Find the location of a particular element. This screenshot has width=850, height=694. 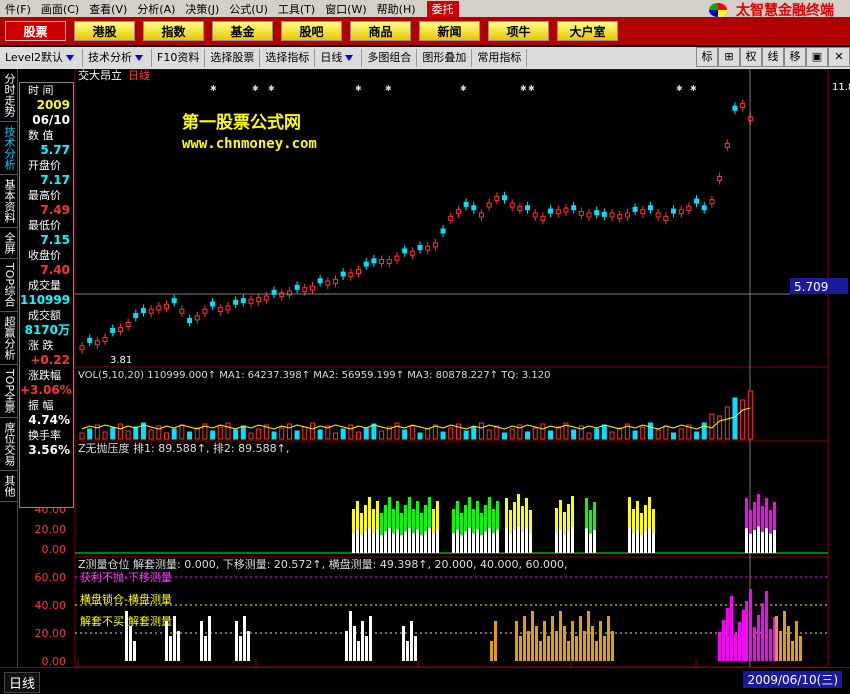

trade-button: 委托 is located at coordinates (442, 8).